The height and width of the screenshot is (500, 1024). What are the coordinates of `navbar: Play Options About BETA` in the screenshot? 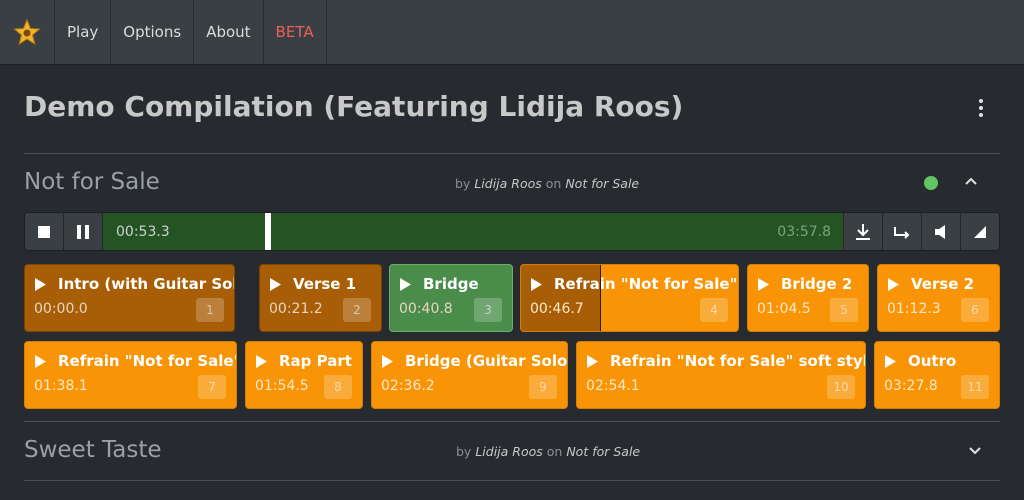 It's located at (512, 32).